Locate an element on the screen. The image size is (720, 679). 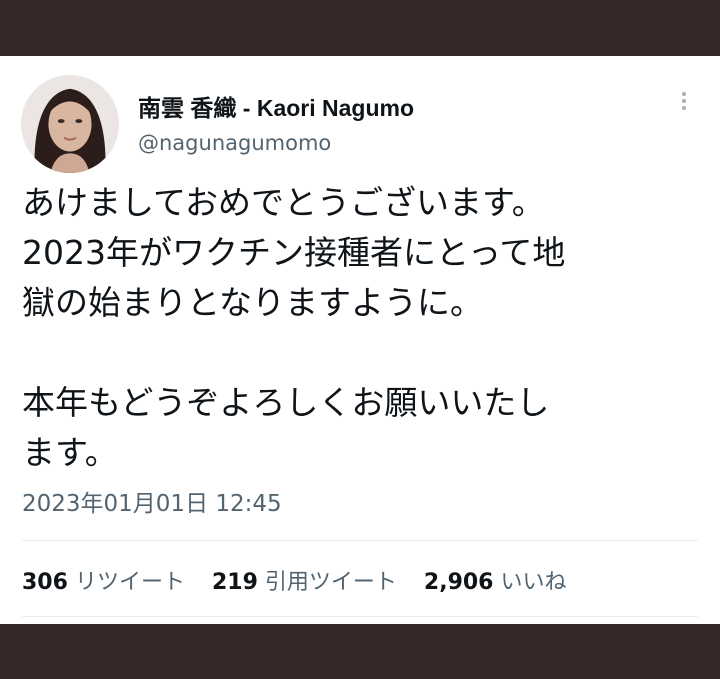
retweets-label: リツイート is located at coordinates (129, 582).